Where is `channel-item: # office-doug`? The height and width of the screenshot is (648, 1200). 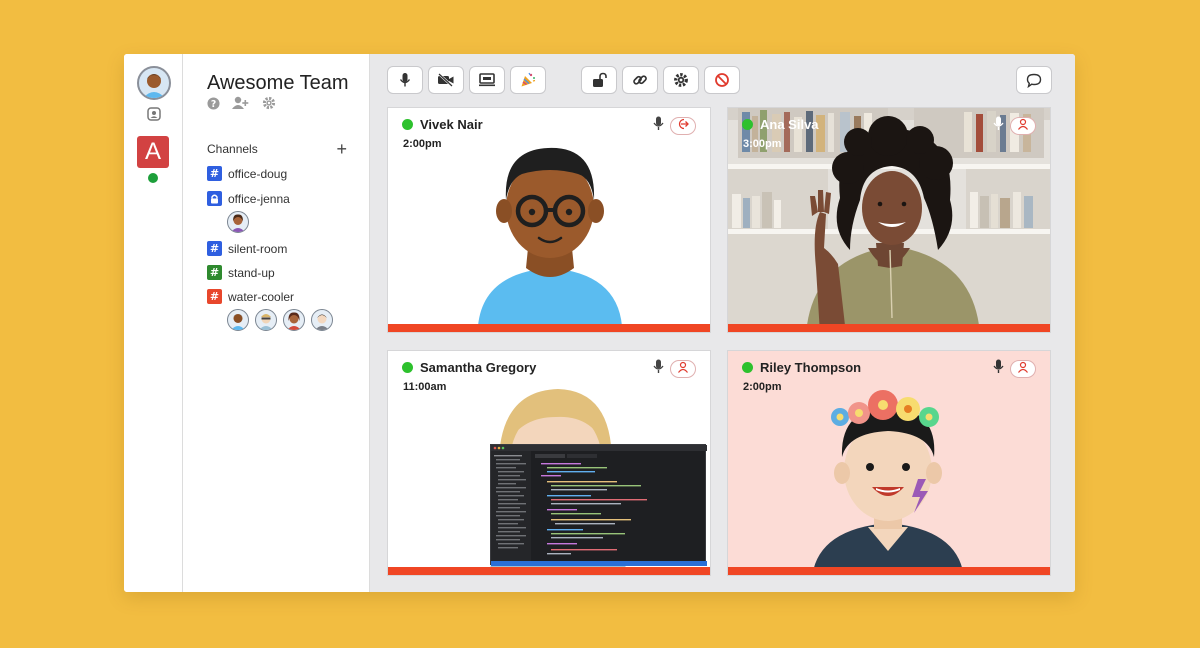 channel-item: # office-doug is located at coordinates (247, 173).